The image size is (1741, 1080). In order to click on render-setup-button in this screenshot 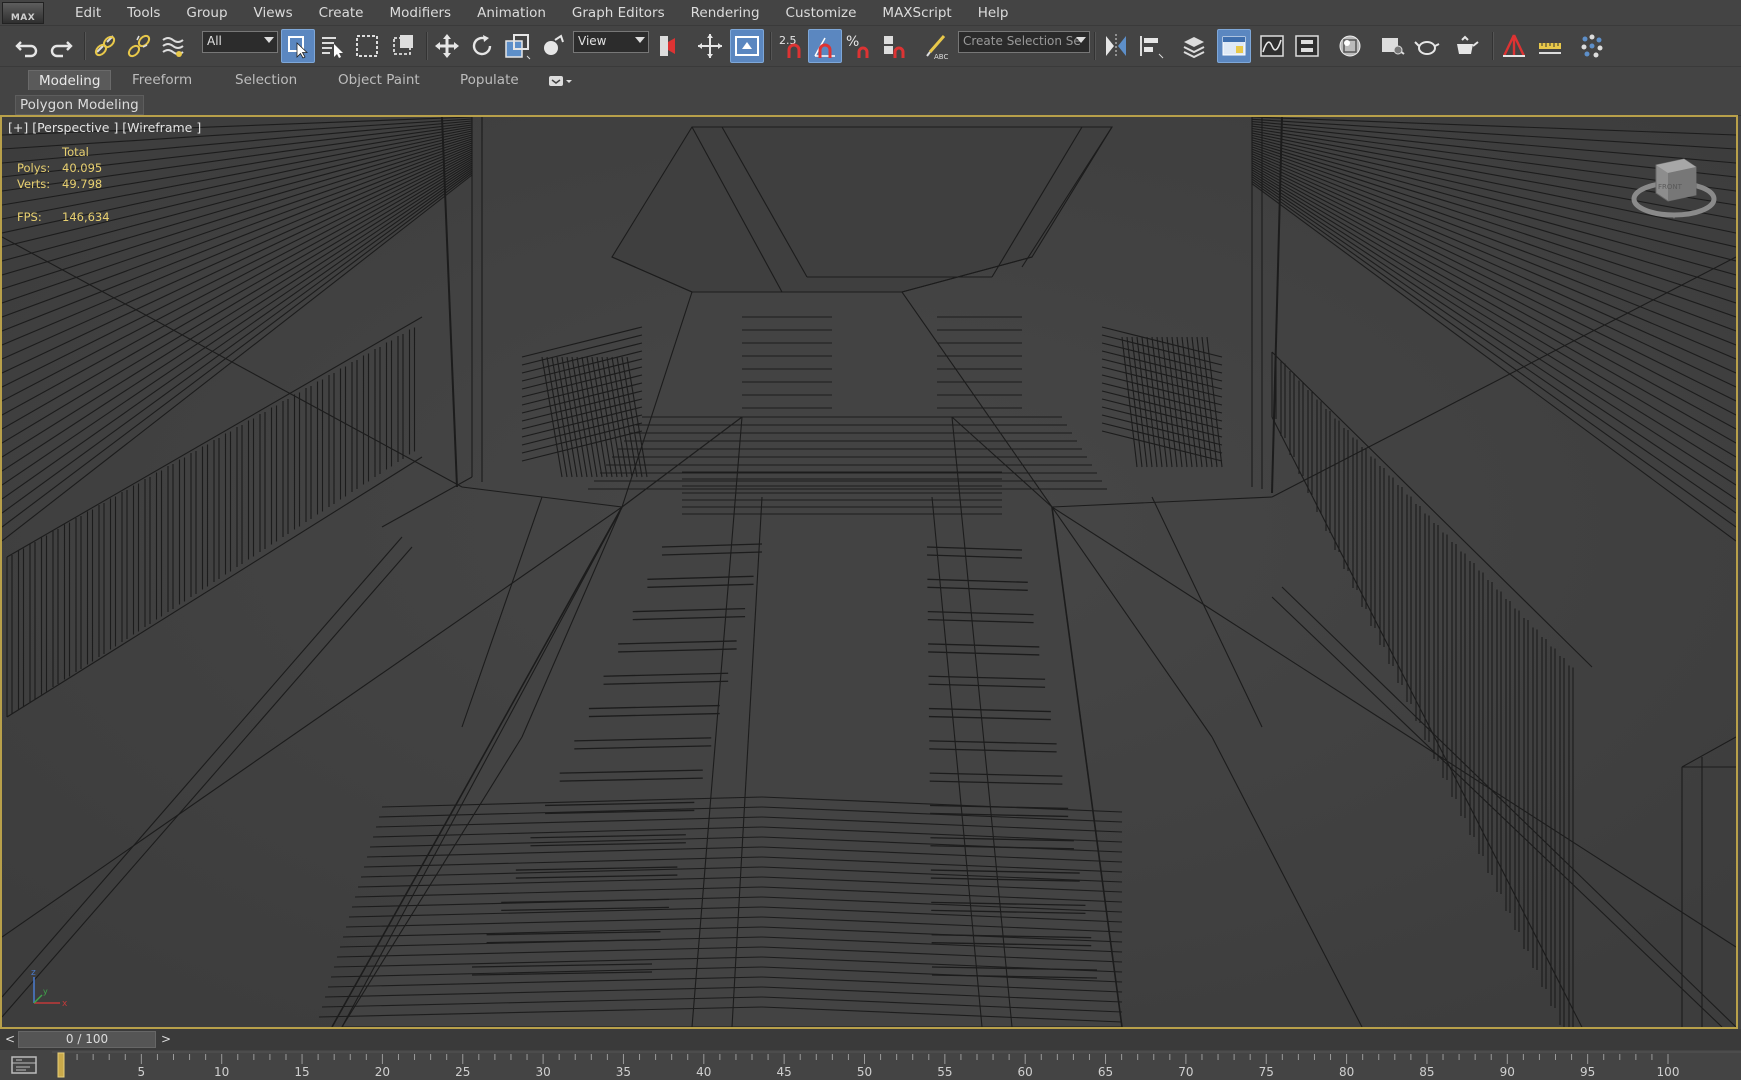, I will do `click(1392, 46)`.